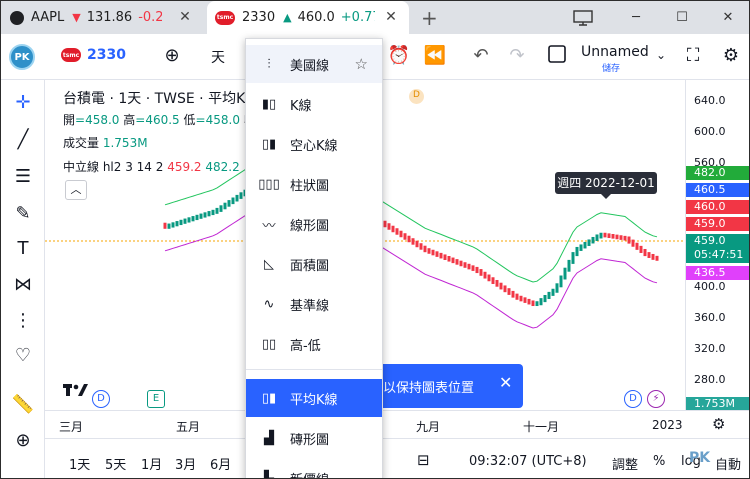  Describe the element at coordinates (314, 184) in the screenshot. I see `menu-item-columns: ▯▯▯ 柱狀圖` at that location.